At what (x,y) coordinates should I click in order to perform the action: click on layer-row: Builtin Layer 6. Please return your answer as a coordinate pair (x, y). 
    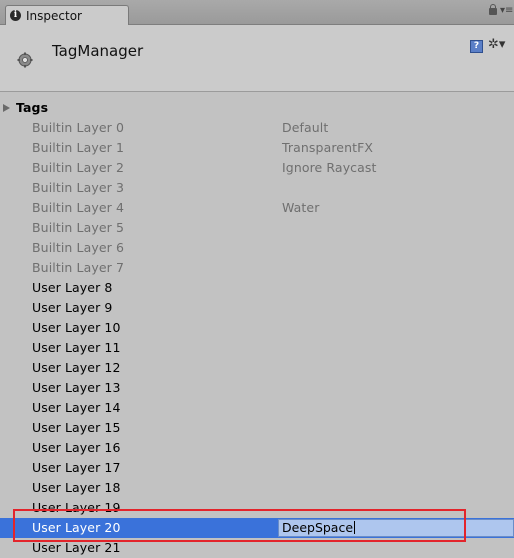
    Looking at the image, I should click on (257, 248).